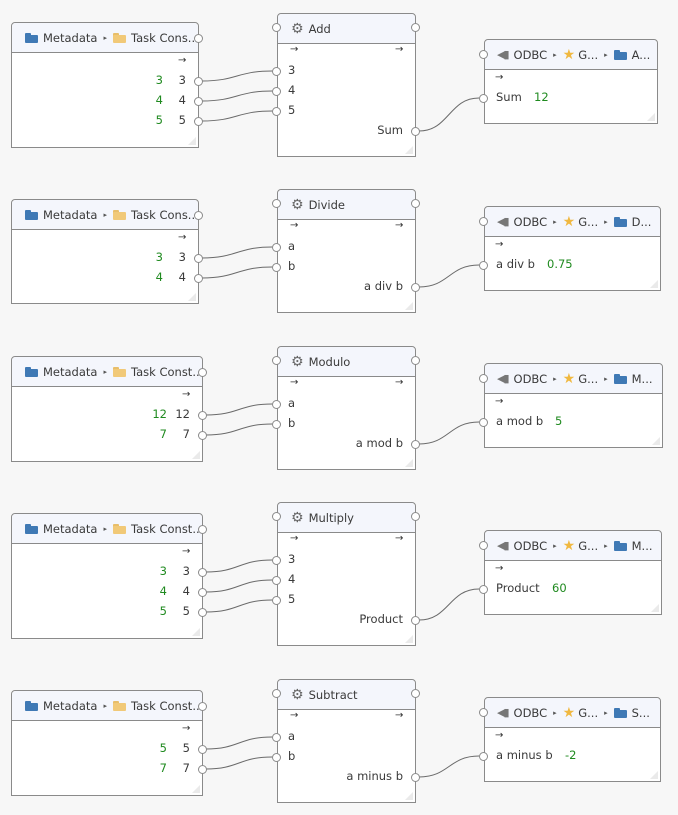 The height and width of the screenshot is (815, 678). What do you see at coordinates (107, 251) in the screenshot?
I see `source-node: Metadata ▸ Task Cons... → 3 3 4 4` at bounding box center [107, 251].